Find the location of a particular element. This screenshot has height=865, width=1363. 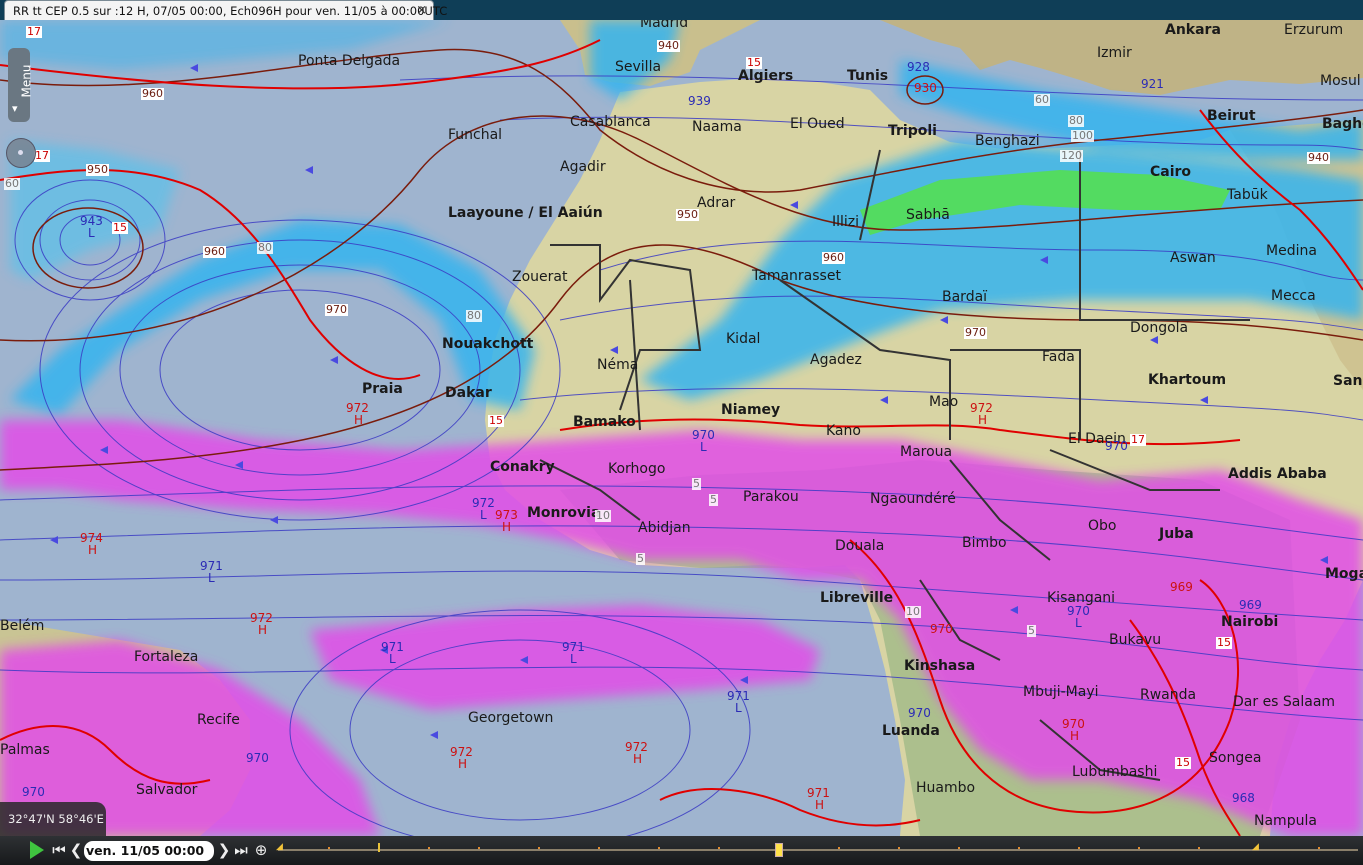

place-label: Kisangani is located at coordinates (1081, 598).